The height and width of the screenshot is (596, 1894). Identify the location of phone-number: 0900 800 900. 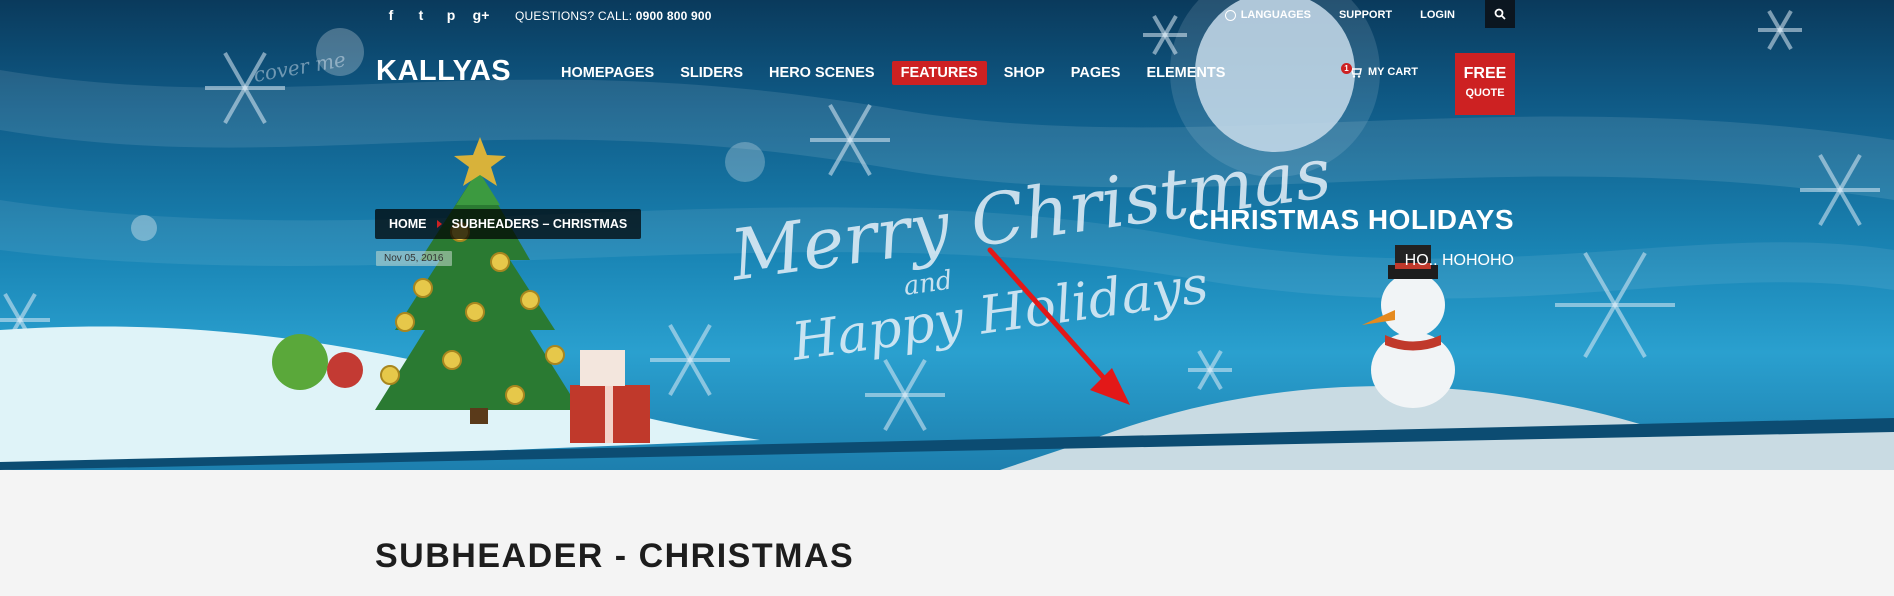
(674, 16).